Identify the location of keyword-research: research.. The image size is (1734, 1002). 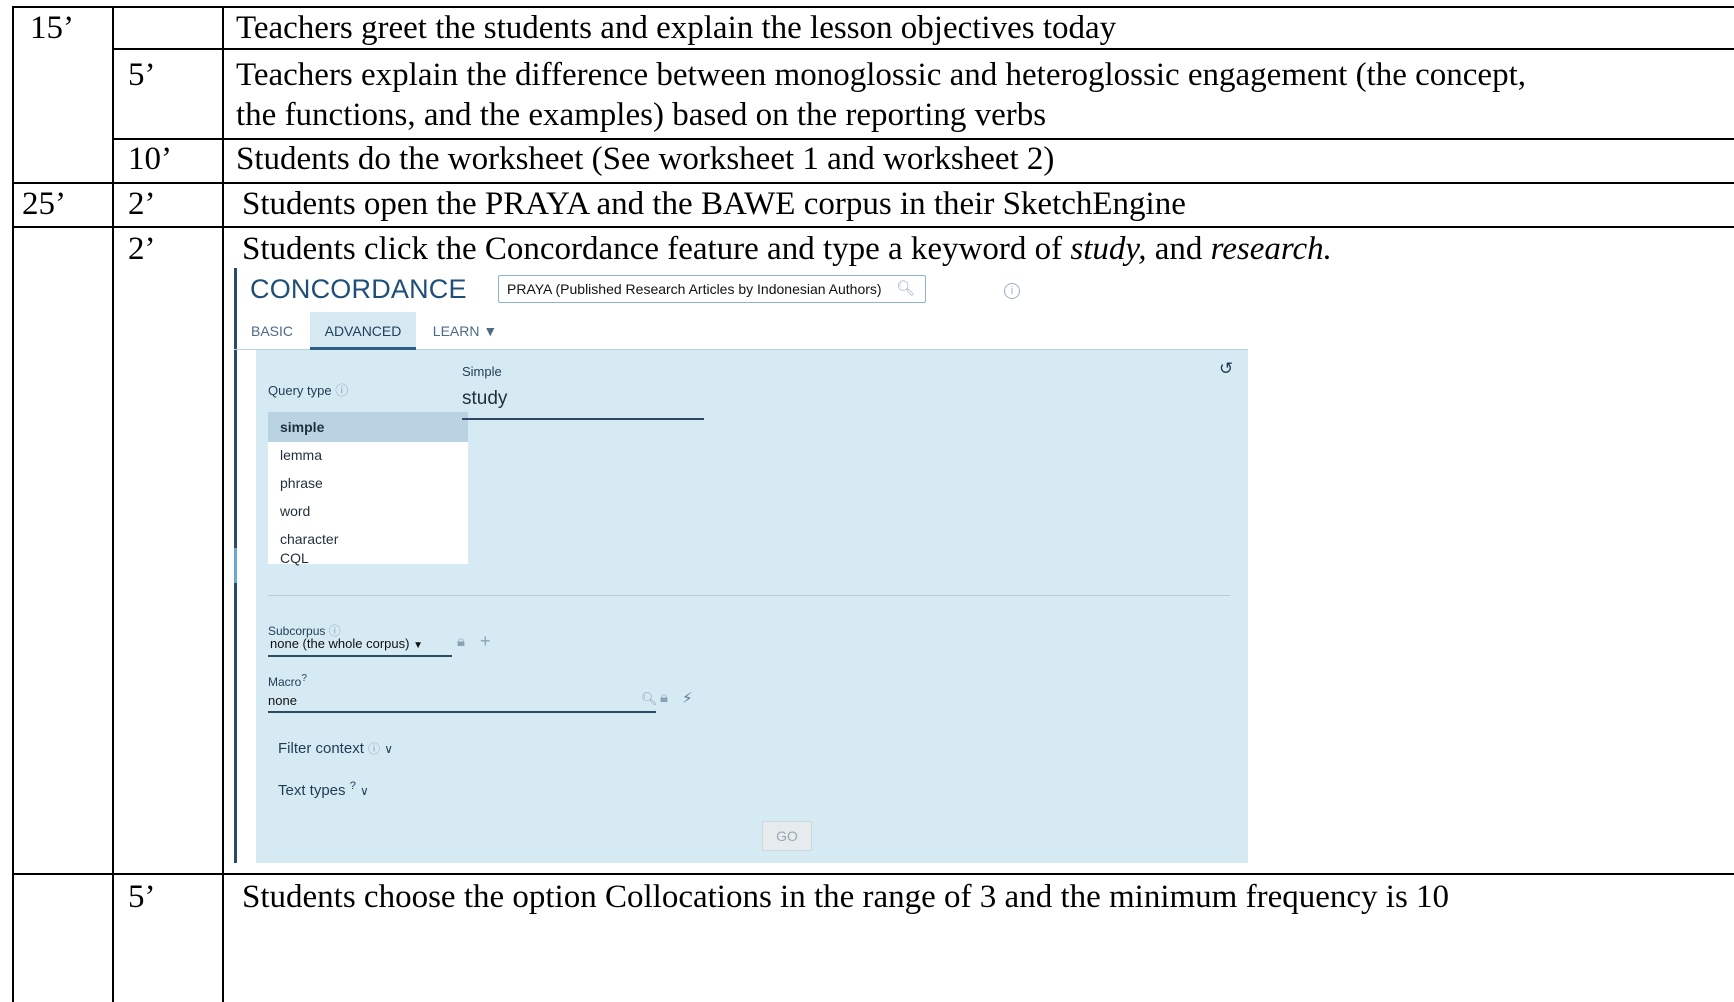
(1271, 249).